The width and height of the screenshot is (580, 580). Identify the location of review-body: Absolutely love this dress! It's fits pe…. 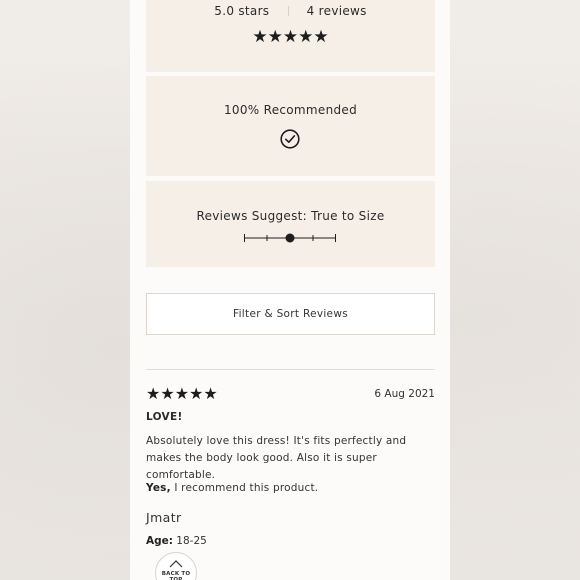
(276, 458).